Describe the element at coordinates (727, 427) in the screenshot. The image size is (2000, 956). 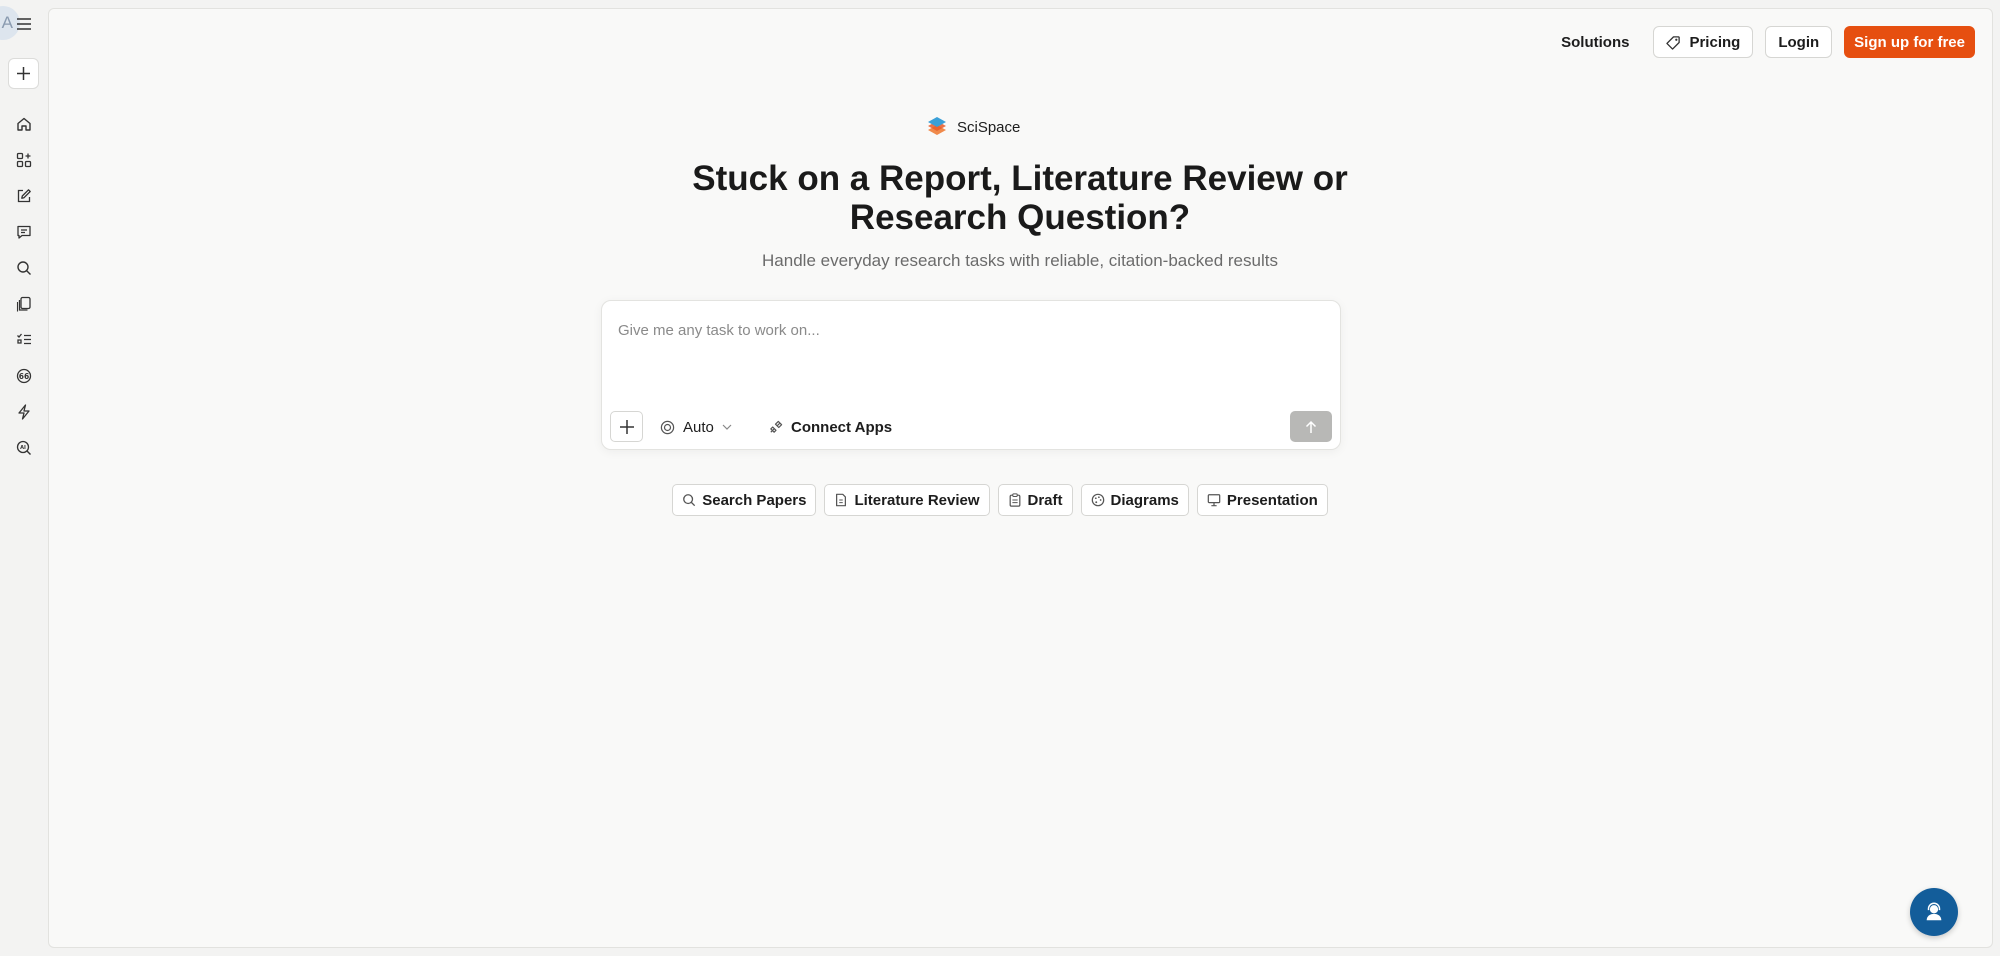
I see `chevron-down-icon` at that location.